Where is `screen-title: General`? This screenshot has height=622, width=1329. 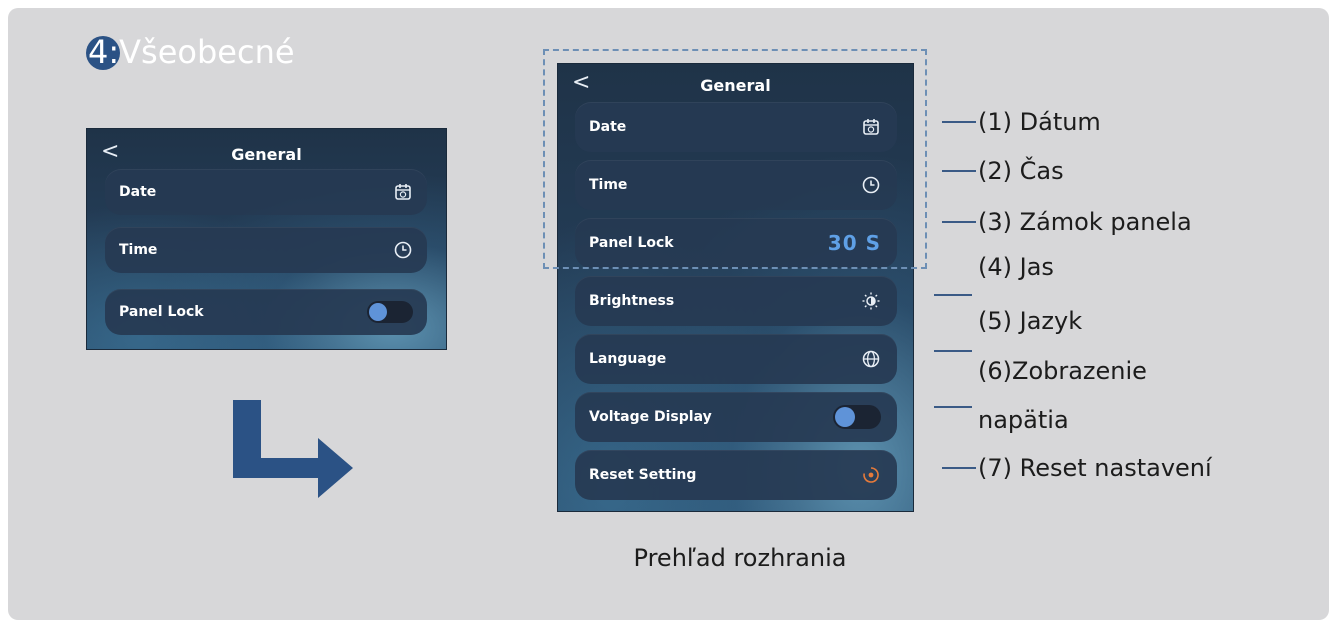
screen-title: General is located at coordinates (266, 154).